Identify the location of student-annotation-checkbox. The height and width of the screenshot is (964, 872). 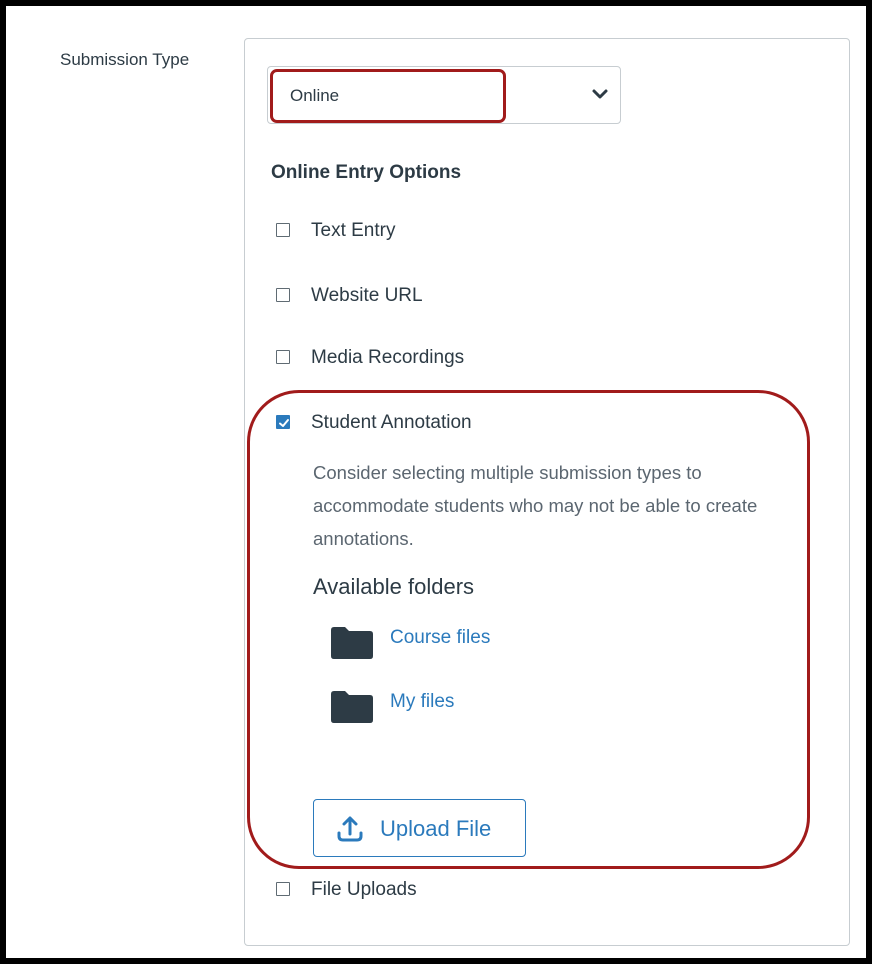
(283, 422).